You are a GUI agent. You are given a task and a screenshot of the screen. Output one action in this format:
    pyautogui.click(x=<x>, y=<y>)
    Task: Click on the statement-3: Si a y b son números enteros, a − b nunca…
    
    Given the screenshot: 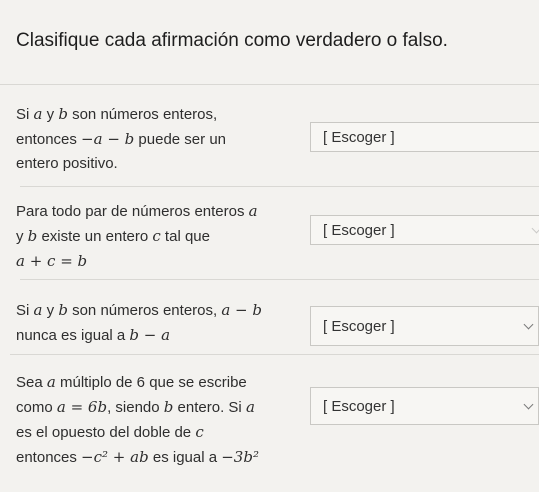 What is the action you would take?
    pyautogui.click(x=139, y=323)
    